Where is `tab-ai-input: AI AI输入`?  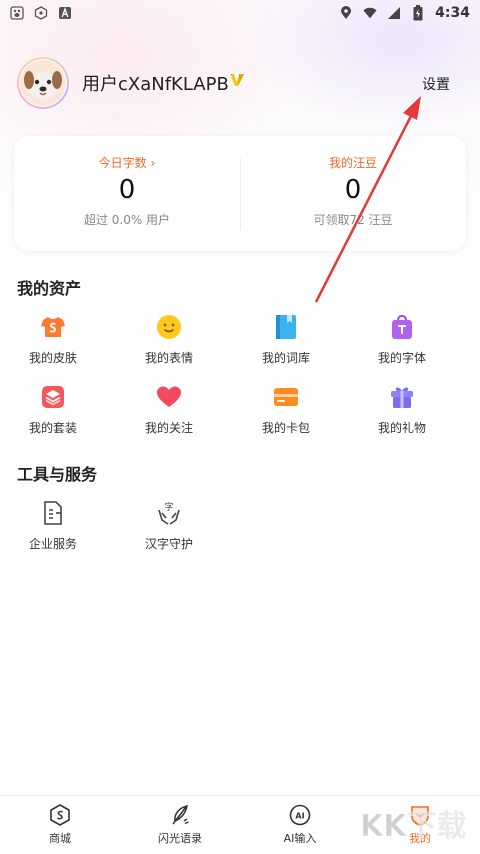 tab-ai-input: AI AI输入 is located at coordinates (300, 825).